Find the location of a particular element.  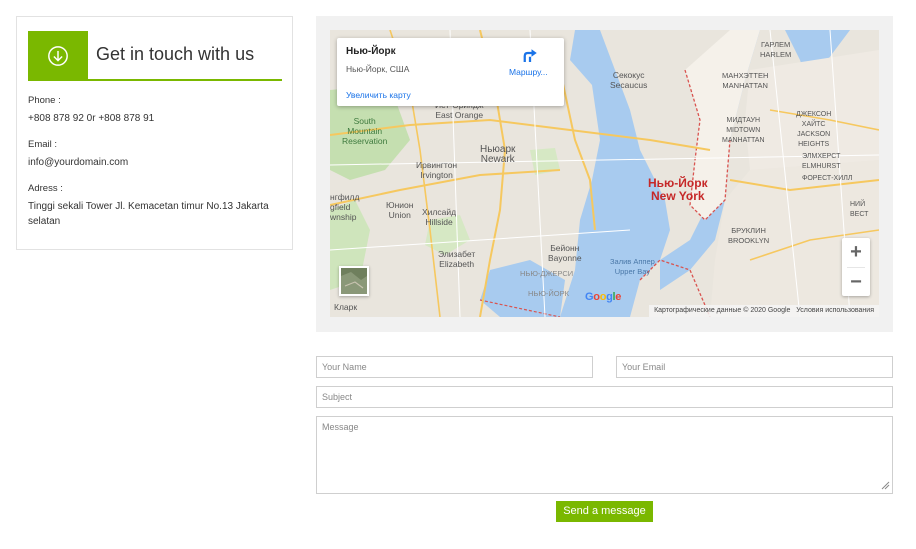

textarea-resize-handle is located at coordinates (885, 485).